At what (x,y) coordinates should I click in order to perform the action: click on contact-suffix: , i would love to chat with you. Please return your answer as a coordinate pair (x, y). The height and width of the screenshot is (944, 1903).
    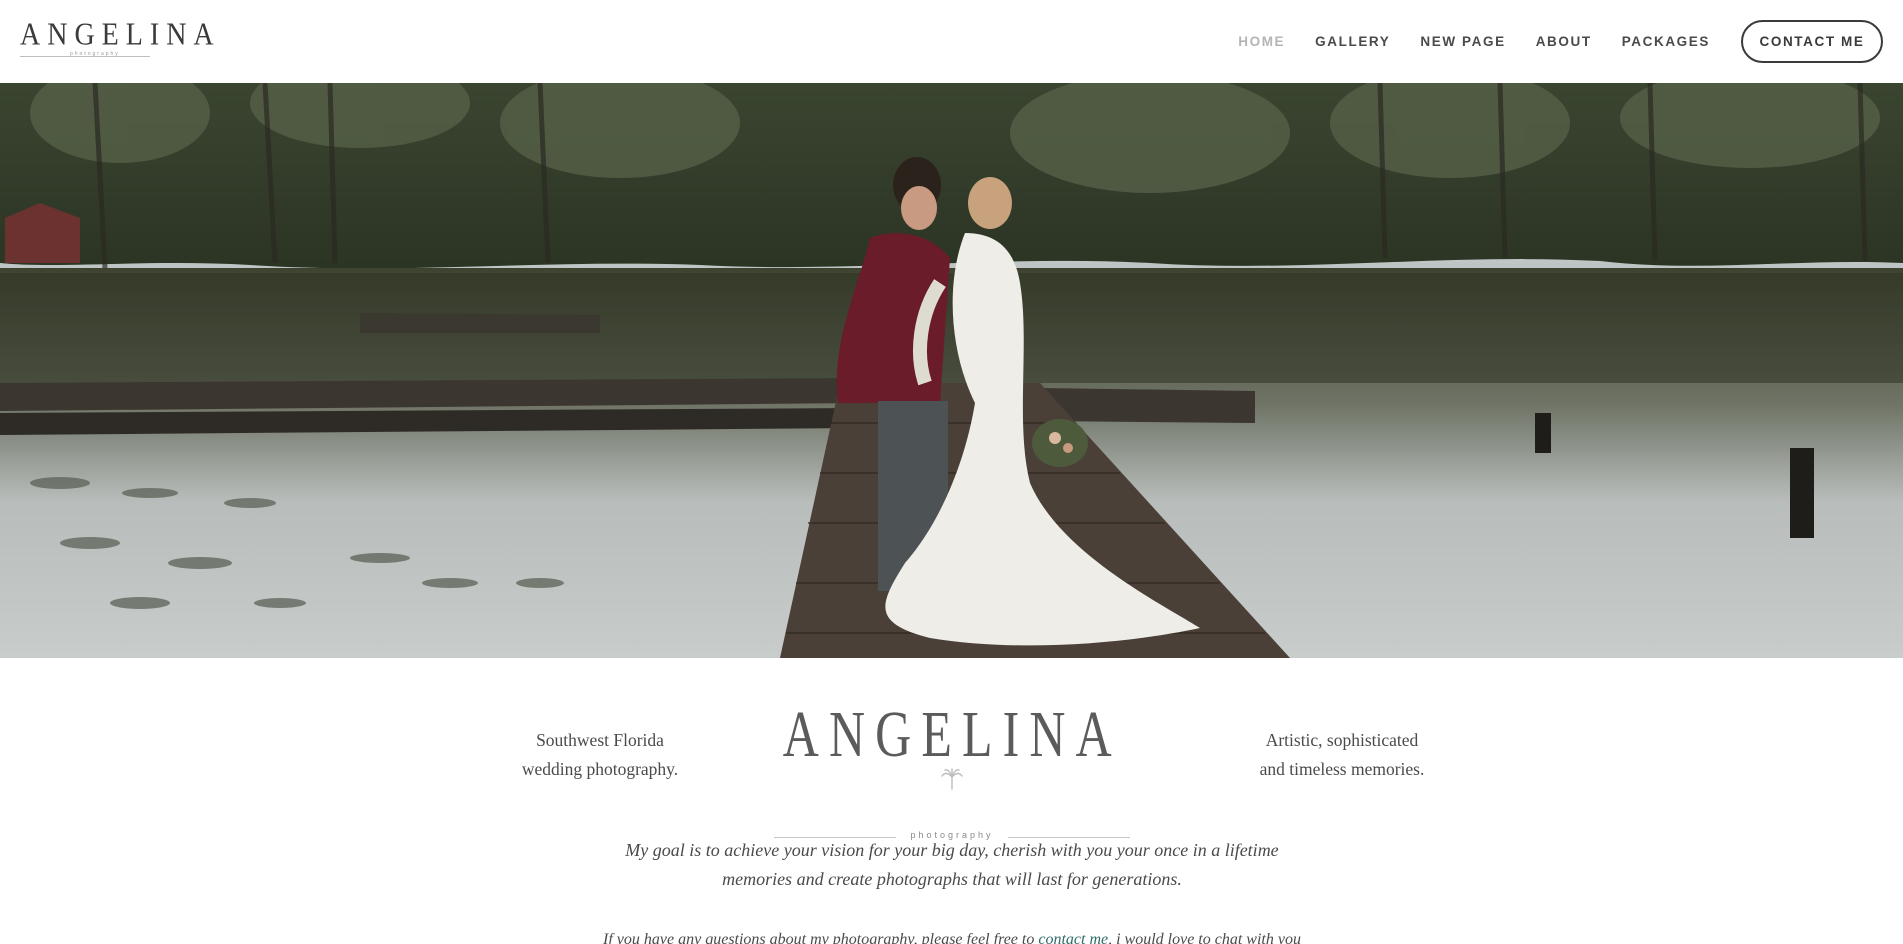
    Looking at the image, I should click on (1204, 937).